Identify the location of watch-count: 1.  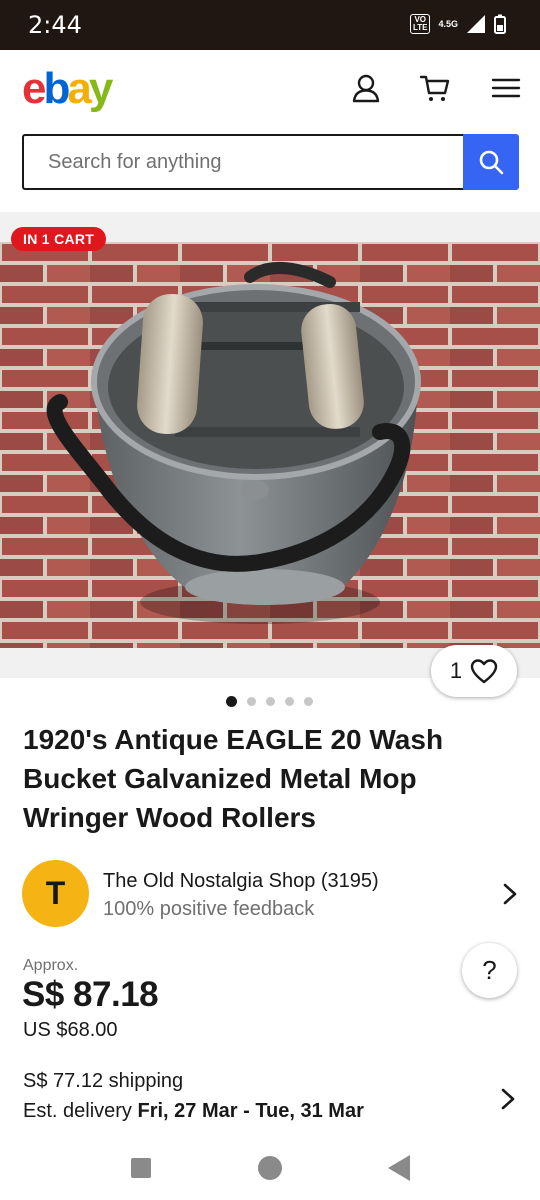
(456, 670).